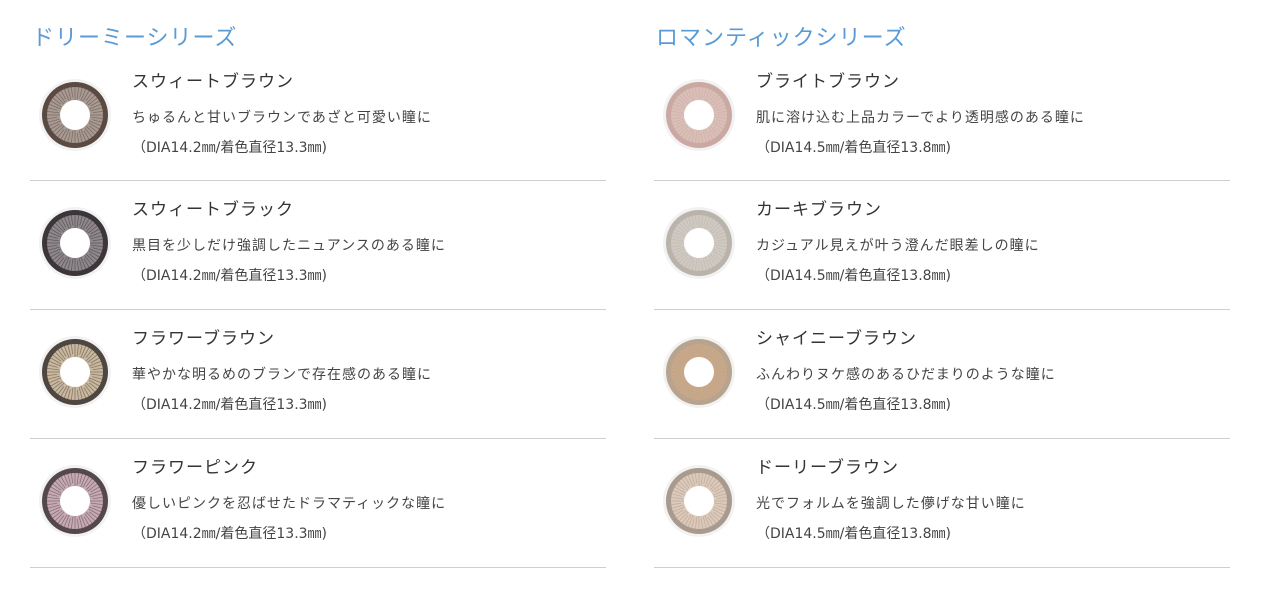 This screenshot has height=597, width=1265. What do you see at coordinates (213, 207) in the screenshot?
I see `product-name: スウィートブラック` at bounding box center [213, 207].